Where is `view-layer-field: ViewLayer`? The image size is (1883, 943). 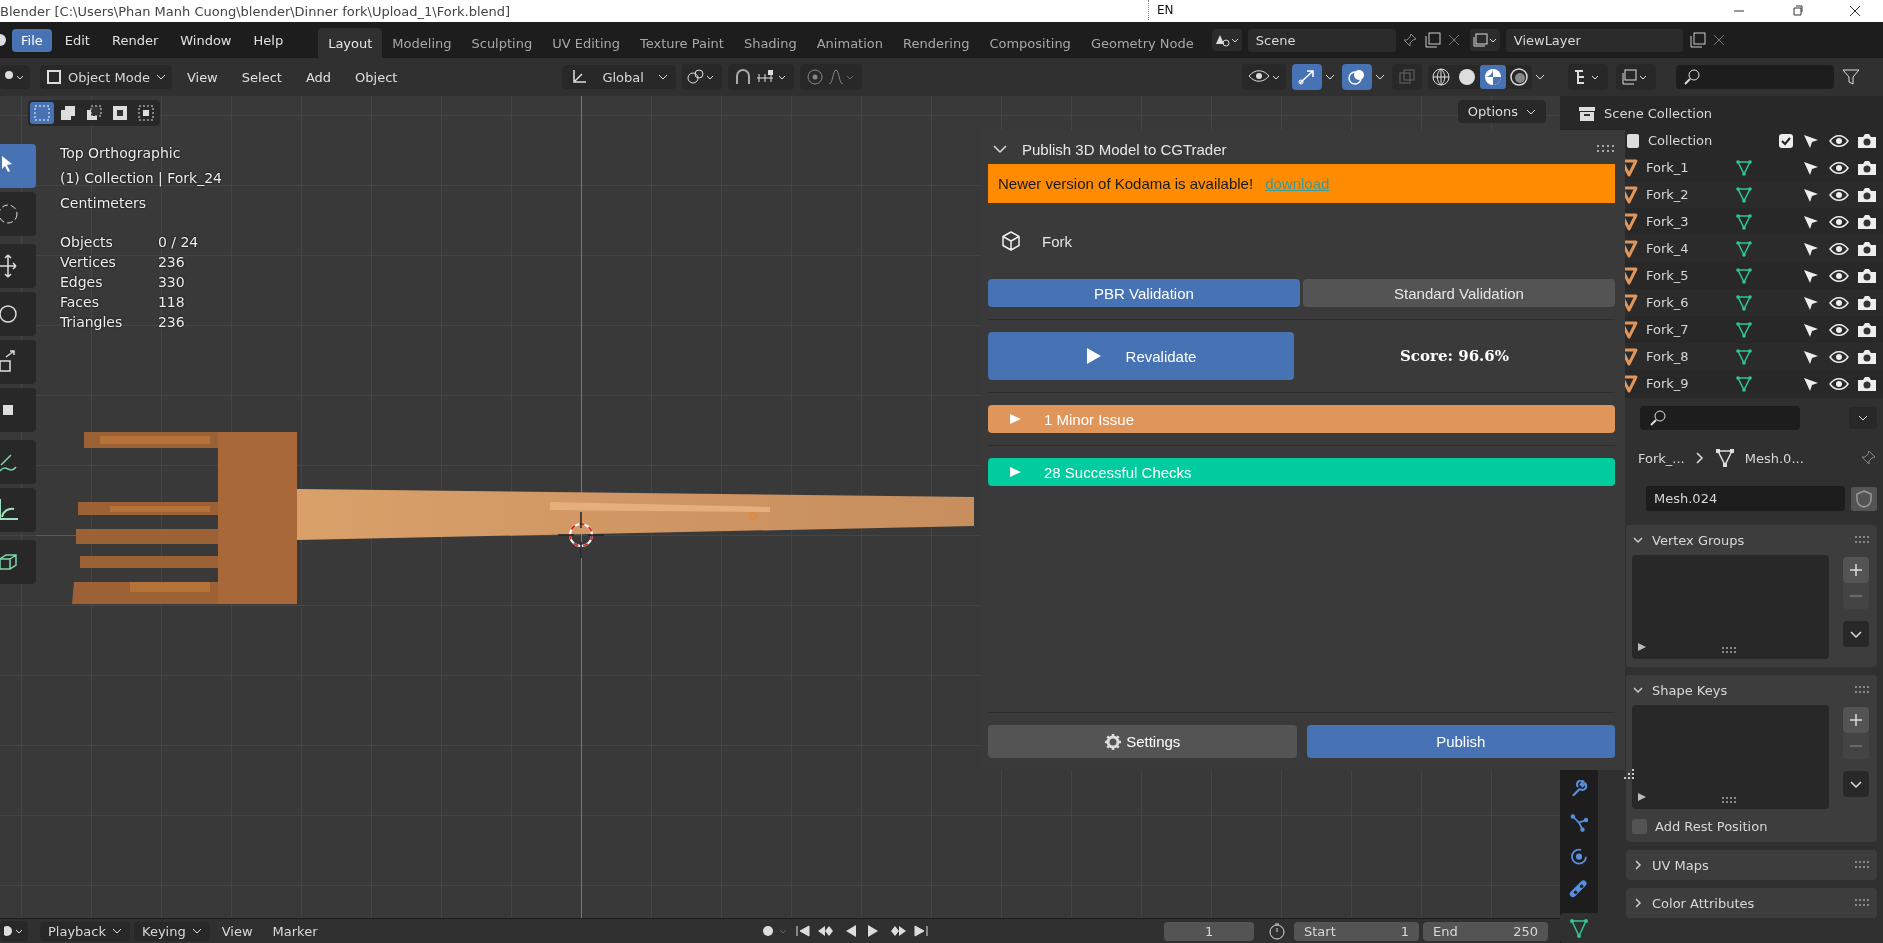 view-layer-field: ViewLayer is located at coordinates (1594, 40).